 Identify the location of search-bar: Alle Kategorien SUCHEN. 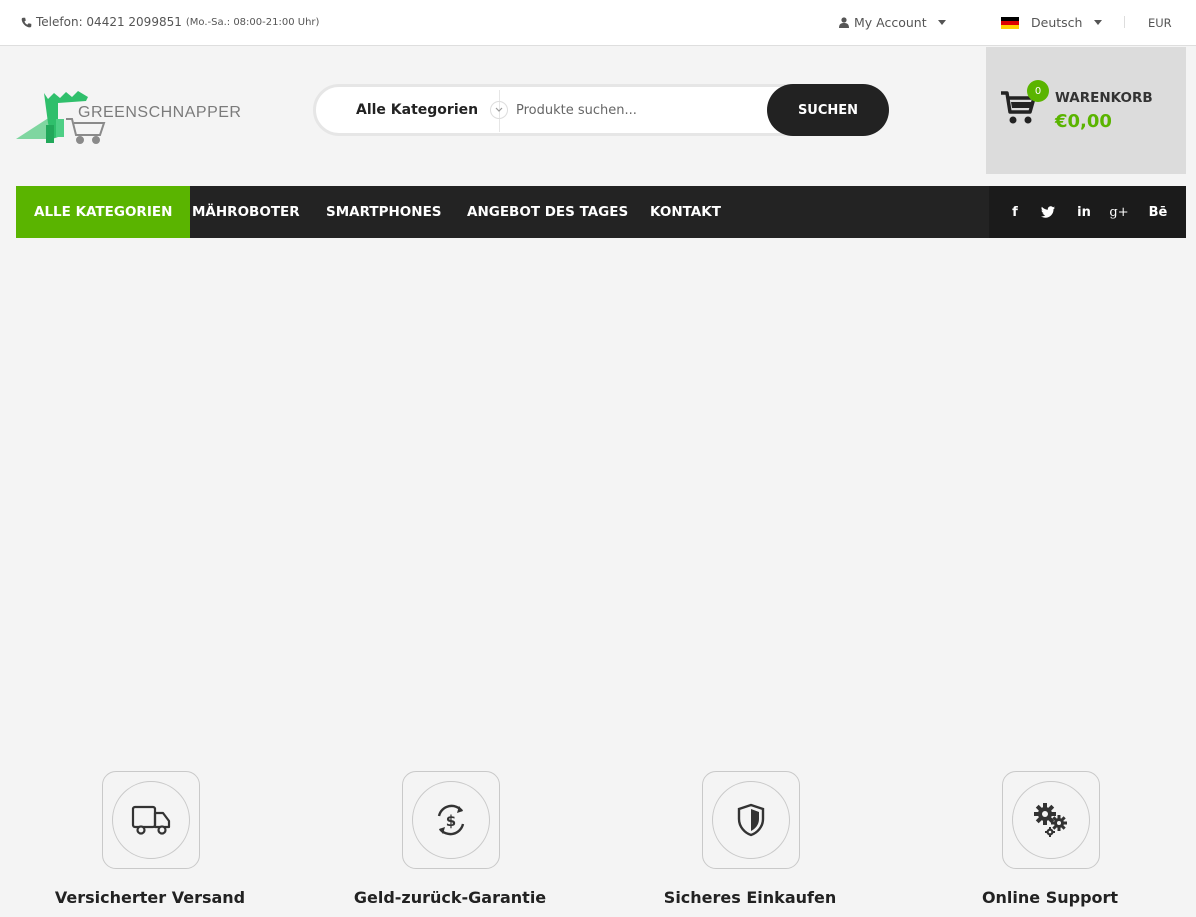
(601, 110).